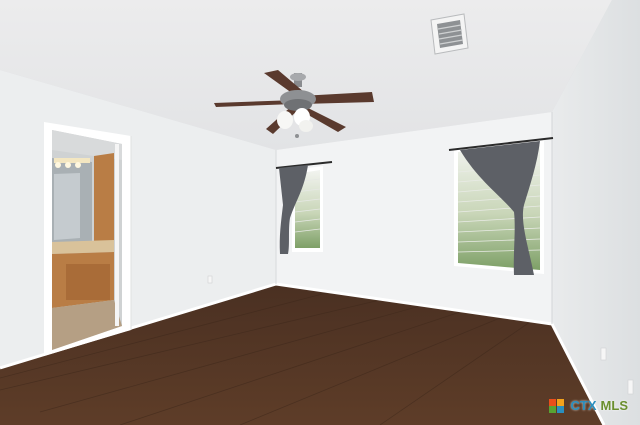 The width and height of the screenshot is (640, 425). I want to click on ctxmls-logo-icon, so click(557, 405).